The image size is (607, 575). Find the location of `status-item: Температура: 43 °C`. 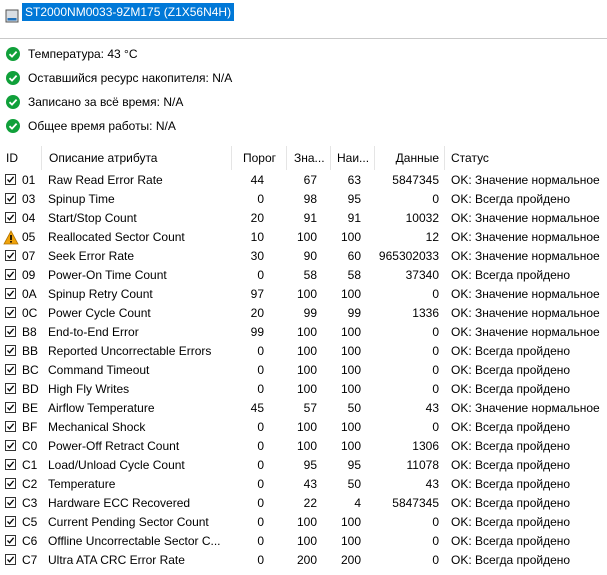

status-item: Температура: 43 °C is located at coordinates (72, 54).